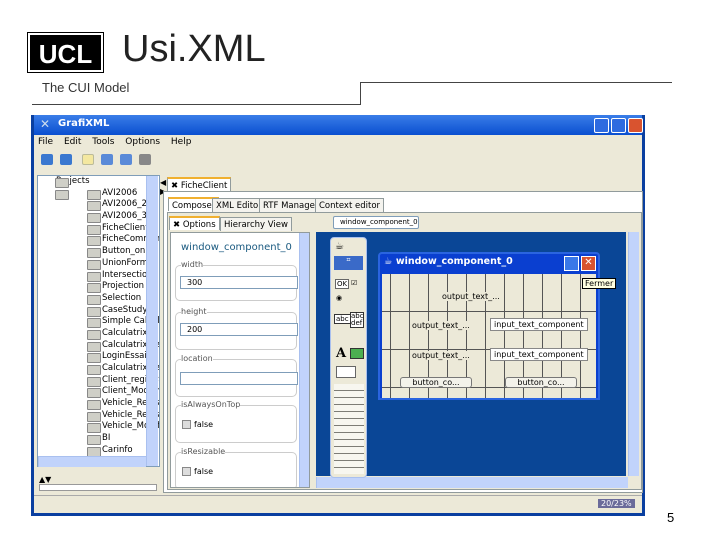 The height and width of the screenshot is (540, 720). Describe the element at coordinates (194, 311) in the screenshot. I see `height-label: height` at that location.